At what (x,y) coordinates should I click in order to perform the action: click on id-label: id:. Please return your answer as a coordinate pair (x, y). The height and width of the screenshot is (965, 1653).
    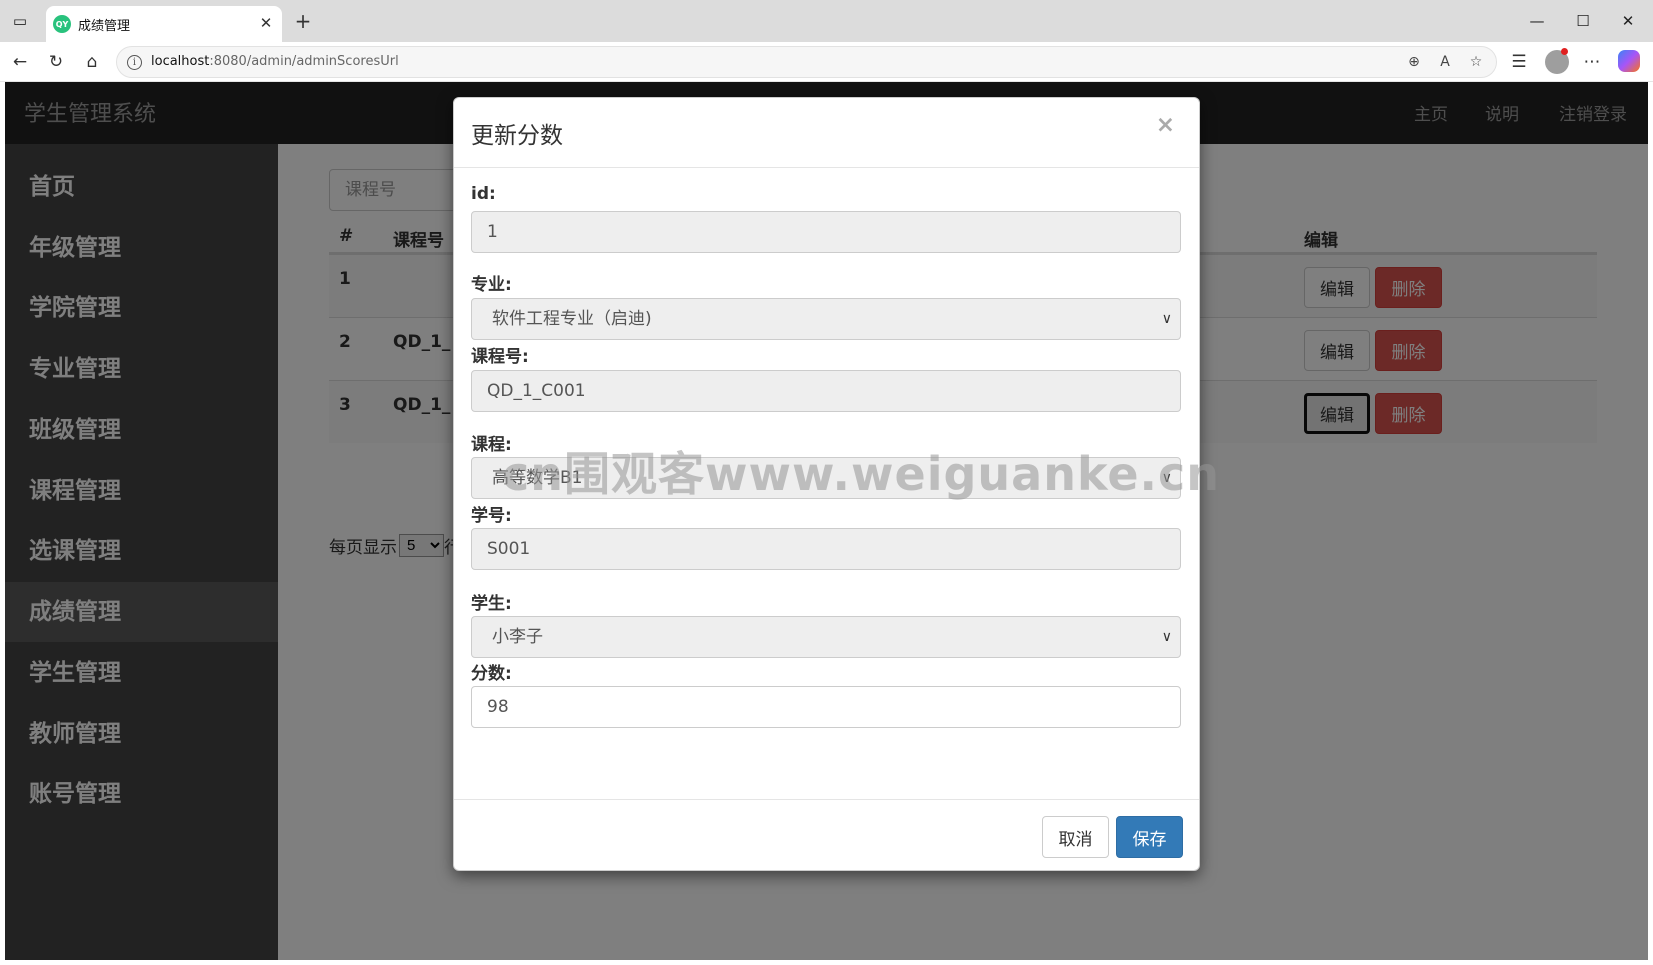
    Looking at the image, I should click on (483, 194).